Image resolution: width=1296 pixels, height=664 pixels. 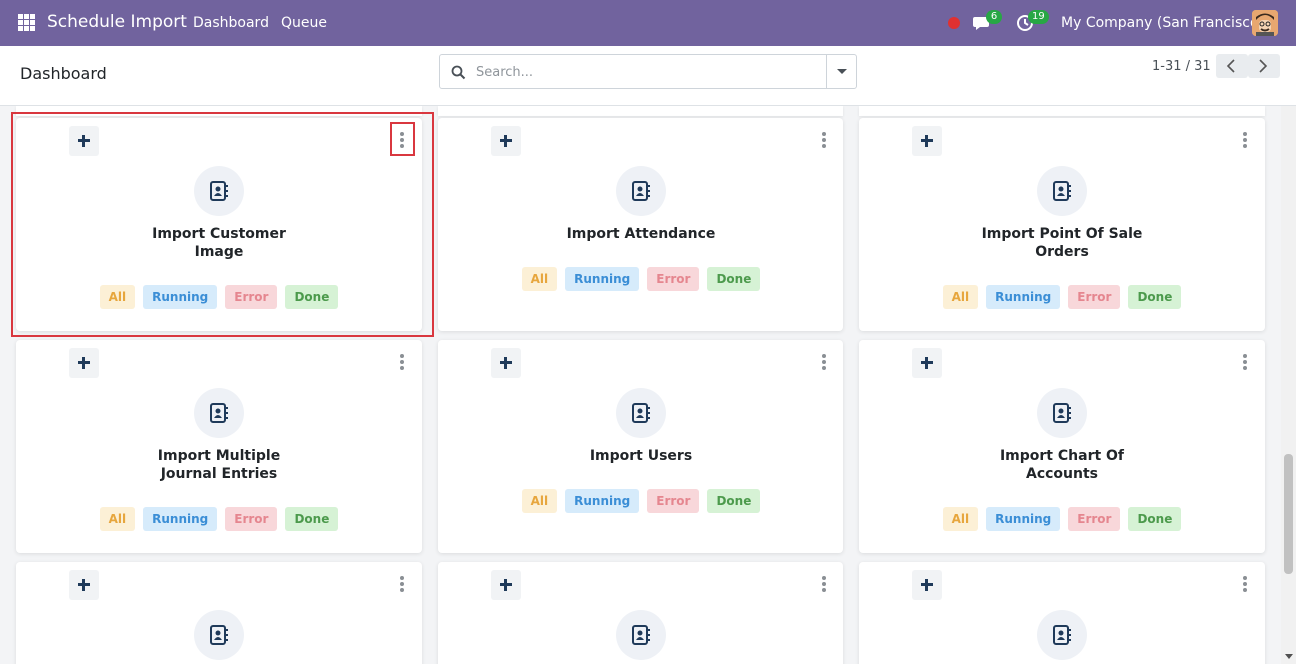 I want to click on scrollbar-thumb, so click(x=1288, y=514).